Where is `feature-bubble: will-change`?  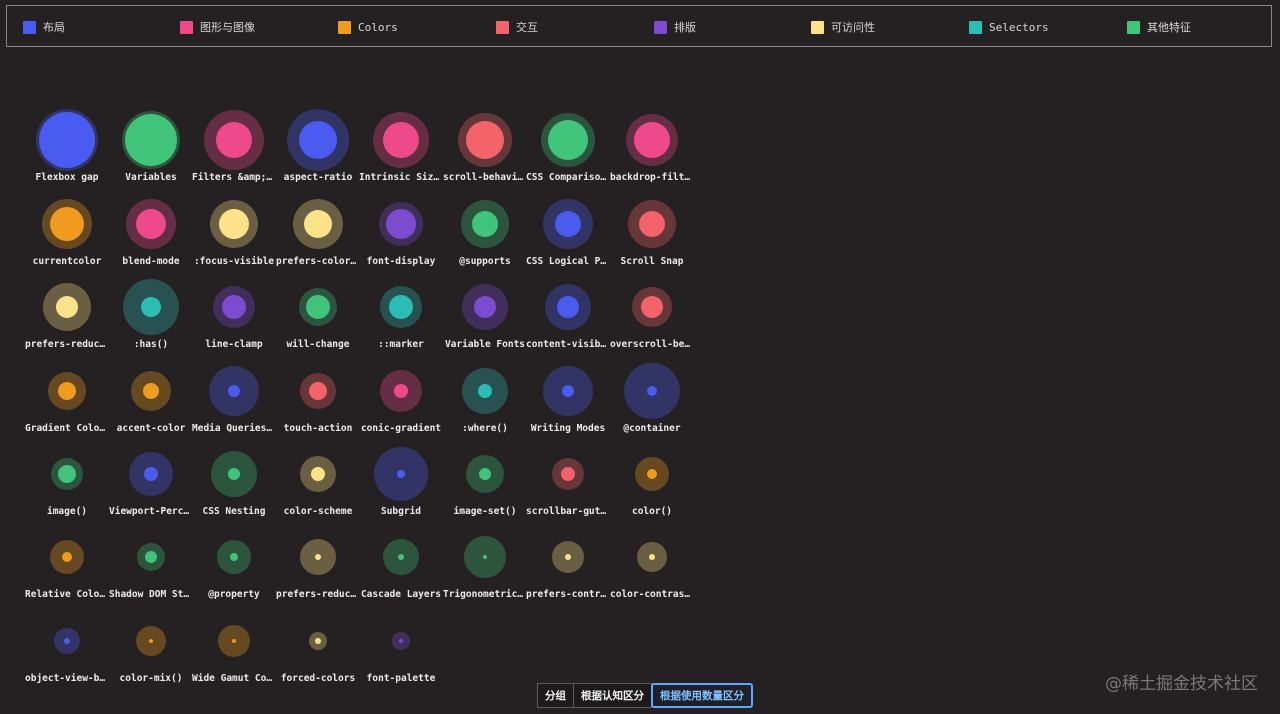 feature-bubble: will-change is located at coordinates (318, 317).